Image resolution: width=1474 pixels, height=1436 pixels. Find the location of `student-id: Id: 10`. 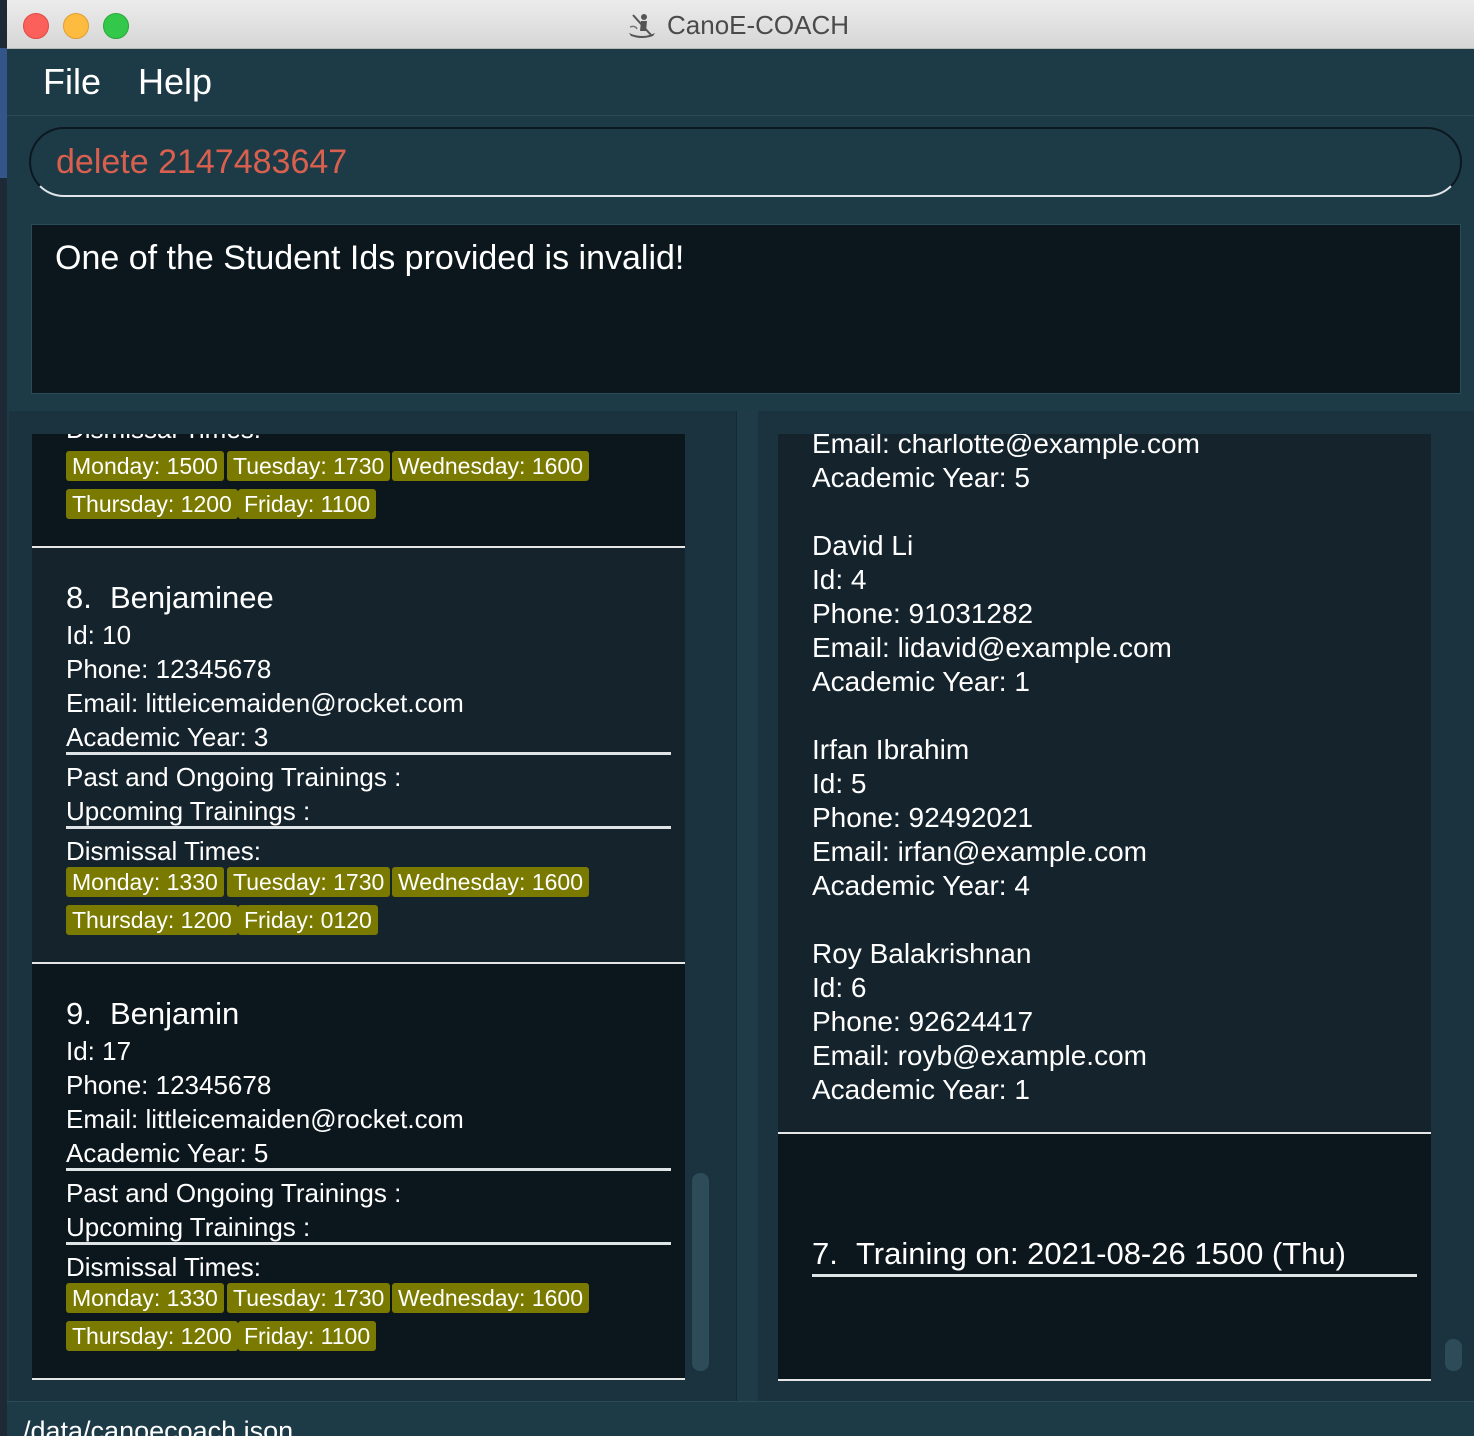

student-id: Id: 10 is located at coordinates (99, 635).